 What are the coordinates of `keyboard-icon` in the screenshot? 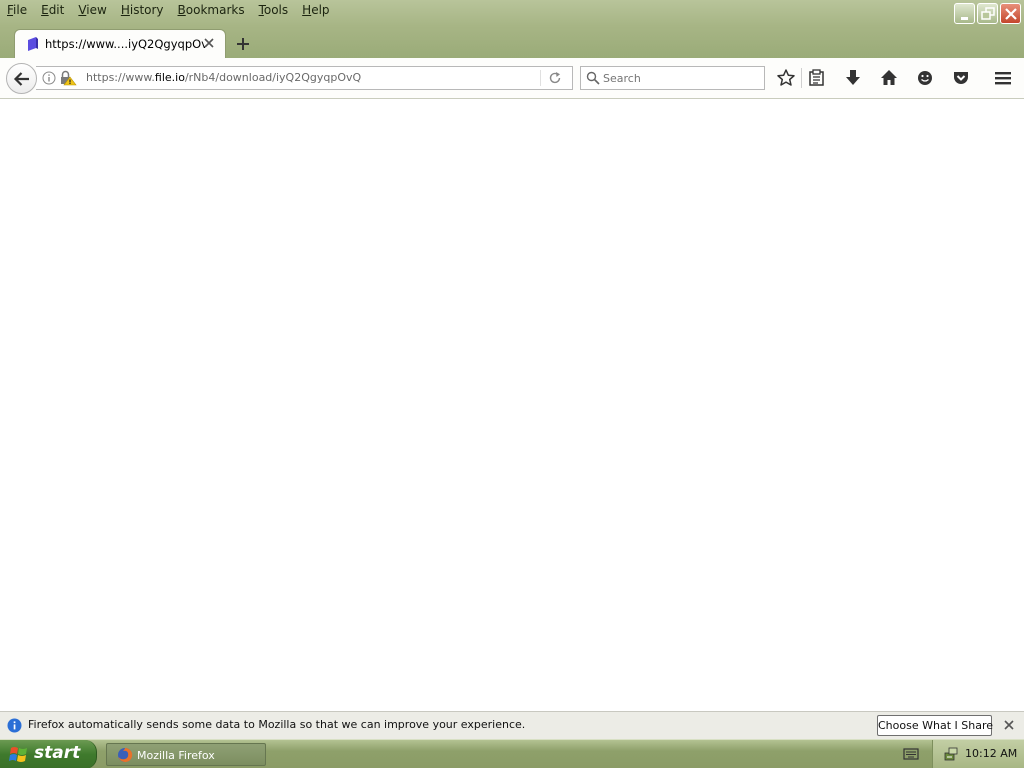 It's located at (911, 754).